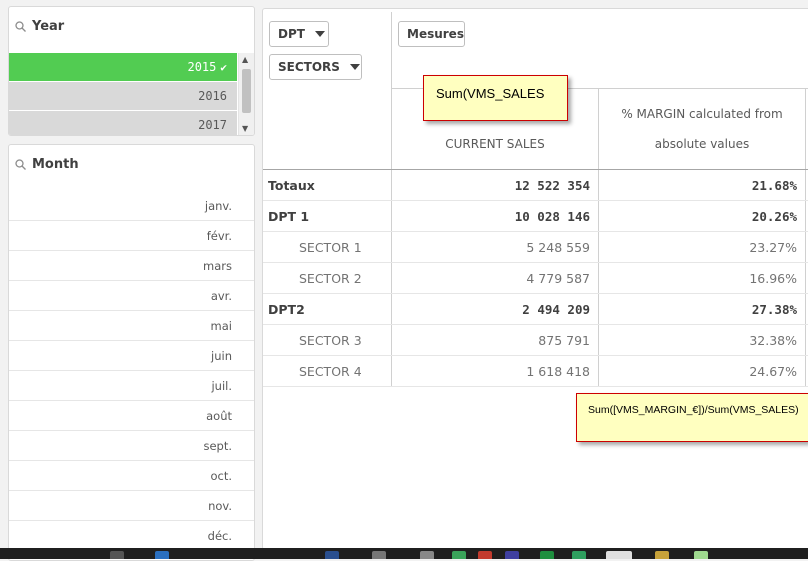 Image resolution: width=808 pixels, height=561 pixels. What do you see at coordinates (131, 296) in the screenshot?
I see `month-item: avr.` at bounding box center [131, 296].